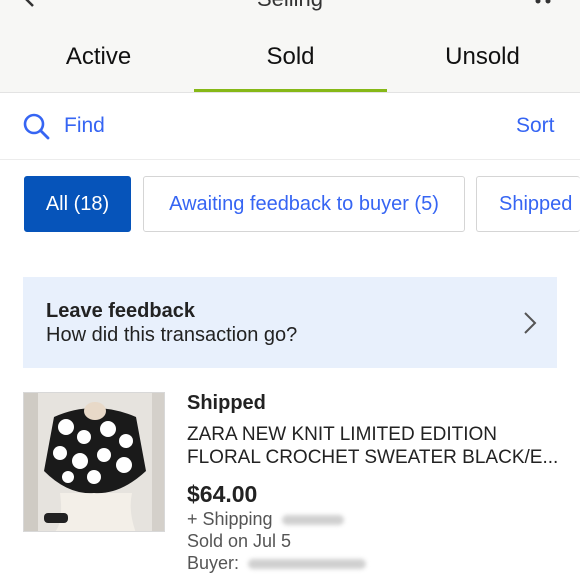 This screenshot has width=580, height=580. What do you see at coordinates (290, 6) in the screenshot?
I see `page-title: Selling` at bounding box center [290, 6].